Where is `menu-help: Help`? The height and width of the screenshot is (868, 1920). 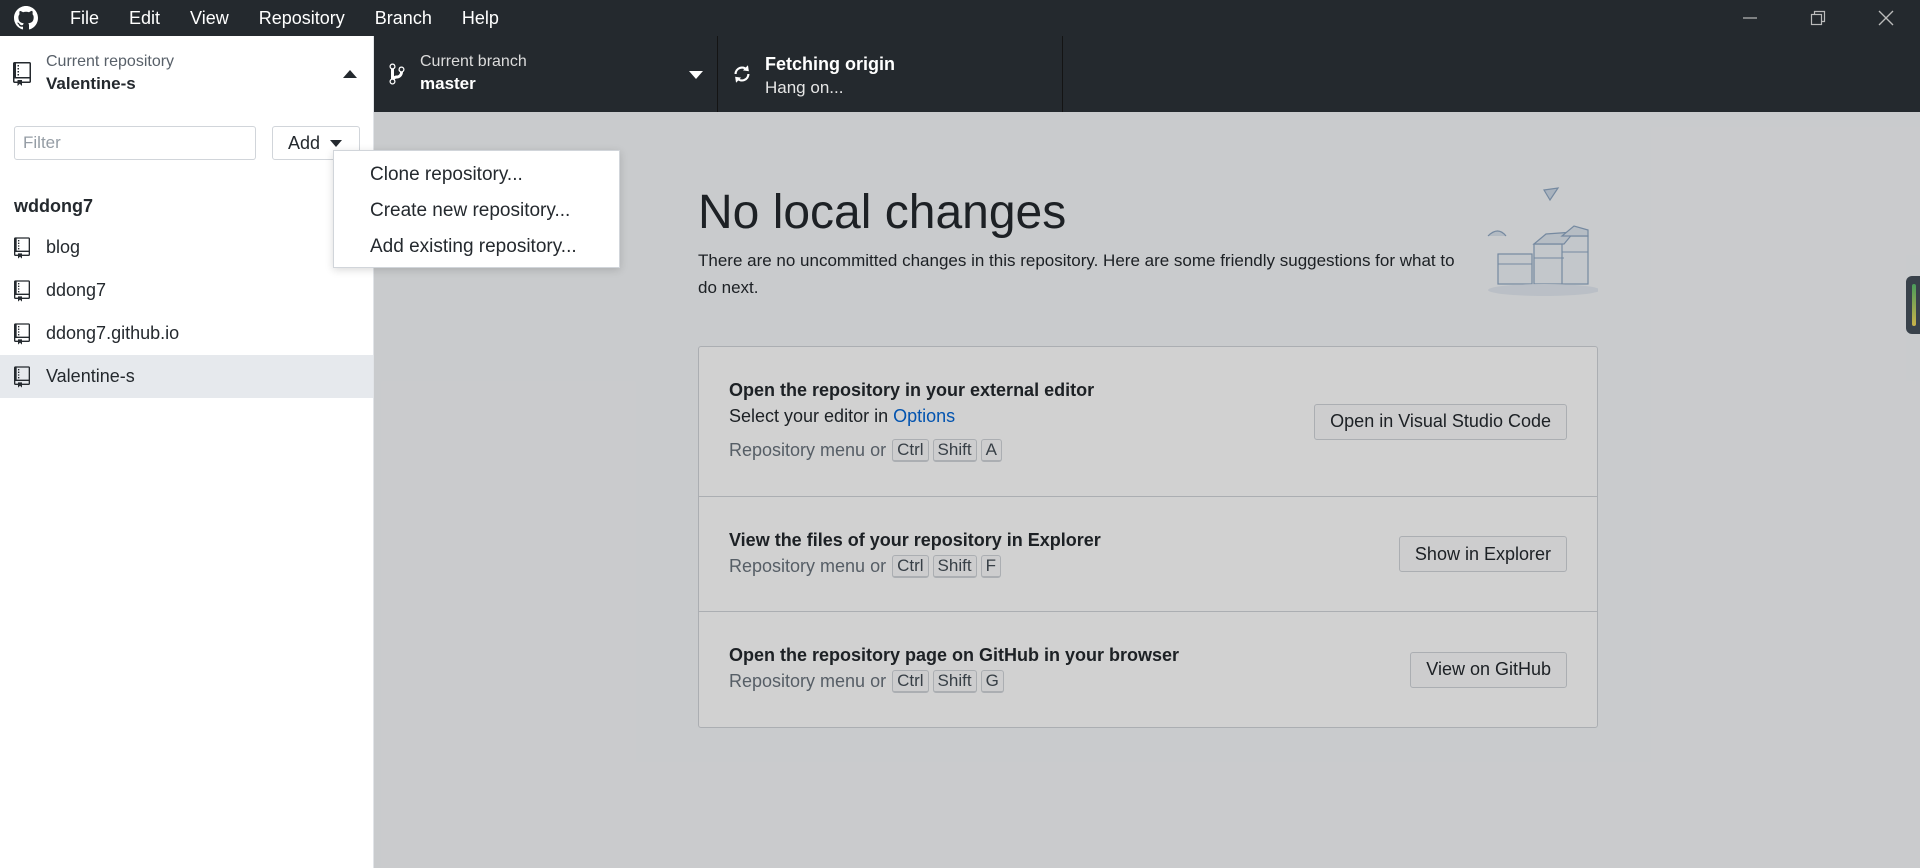 menu-help: Help is located at coordinates (480, 18).